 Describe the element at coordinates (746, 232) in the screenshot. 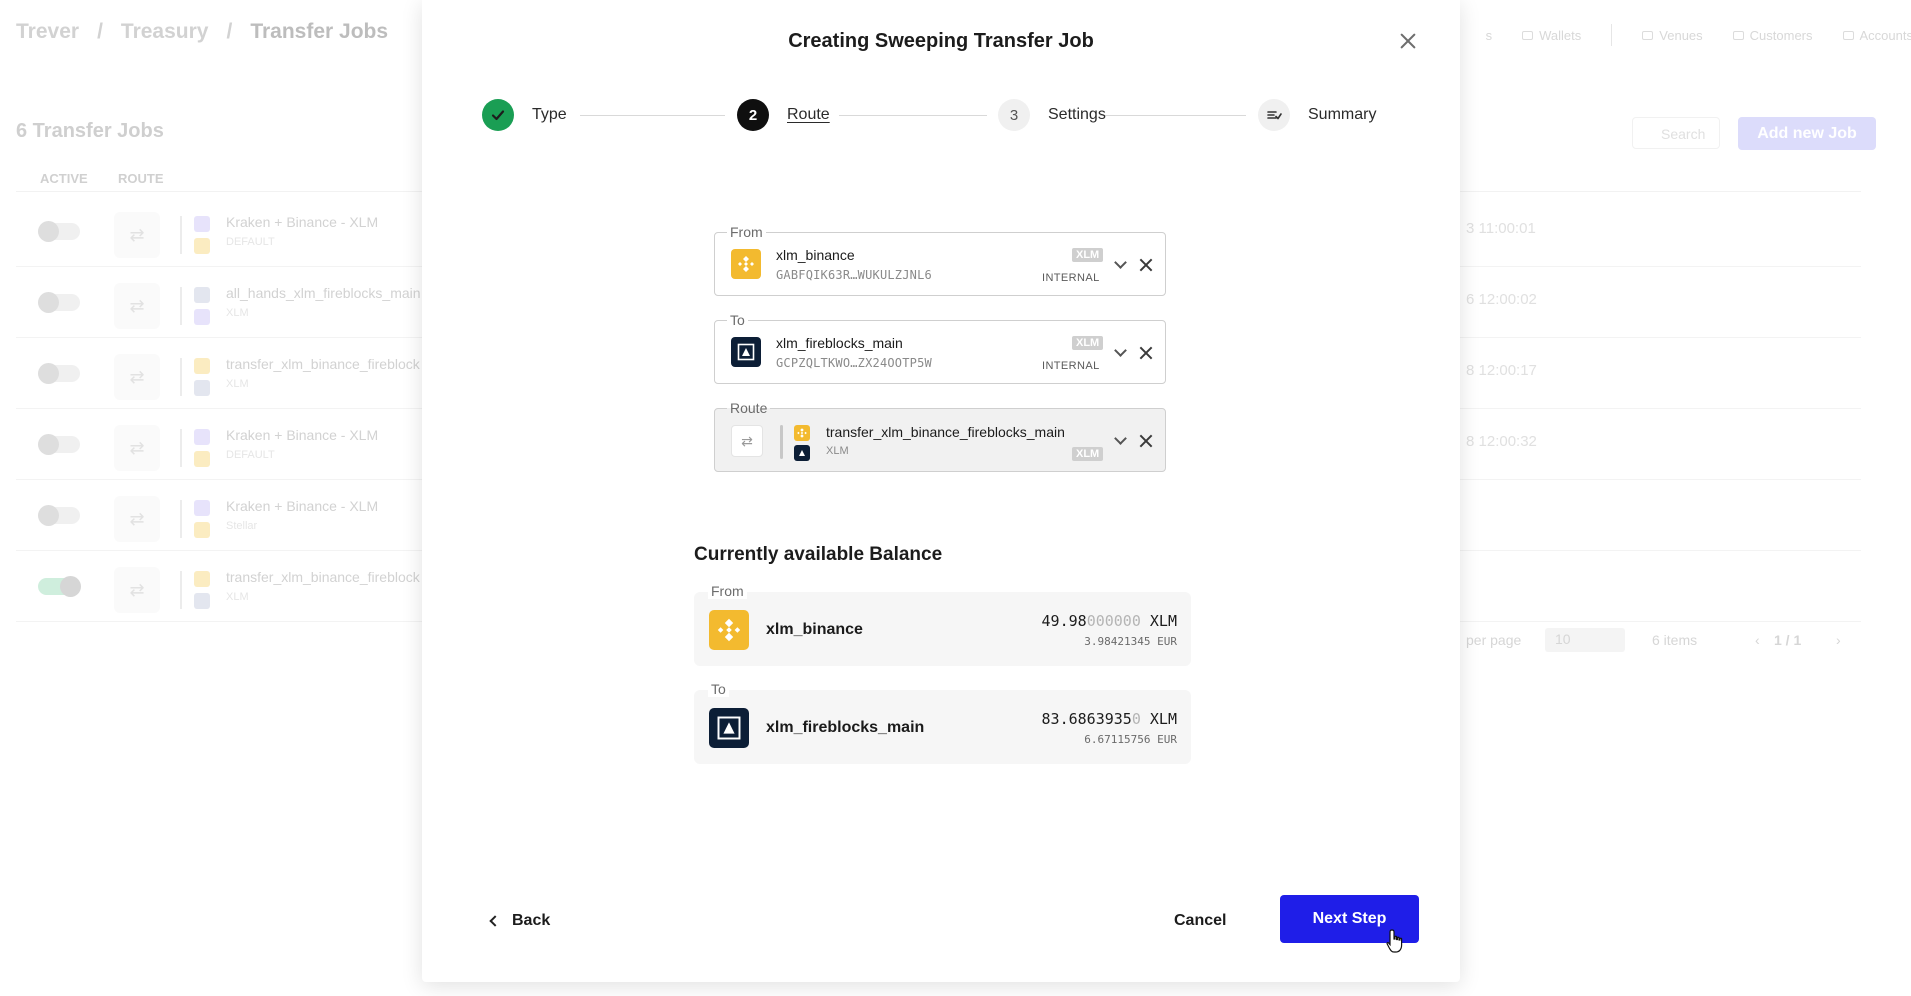

I see `from-legend: From` at that location.